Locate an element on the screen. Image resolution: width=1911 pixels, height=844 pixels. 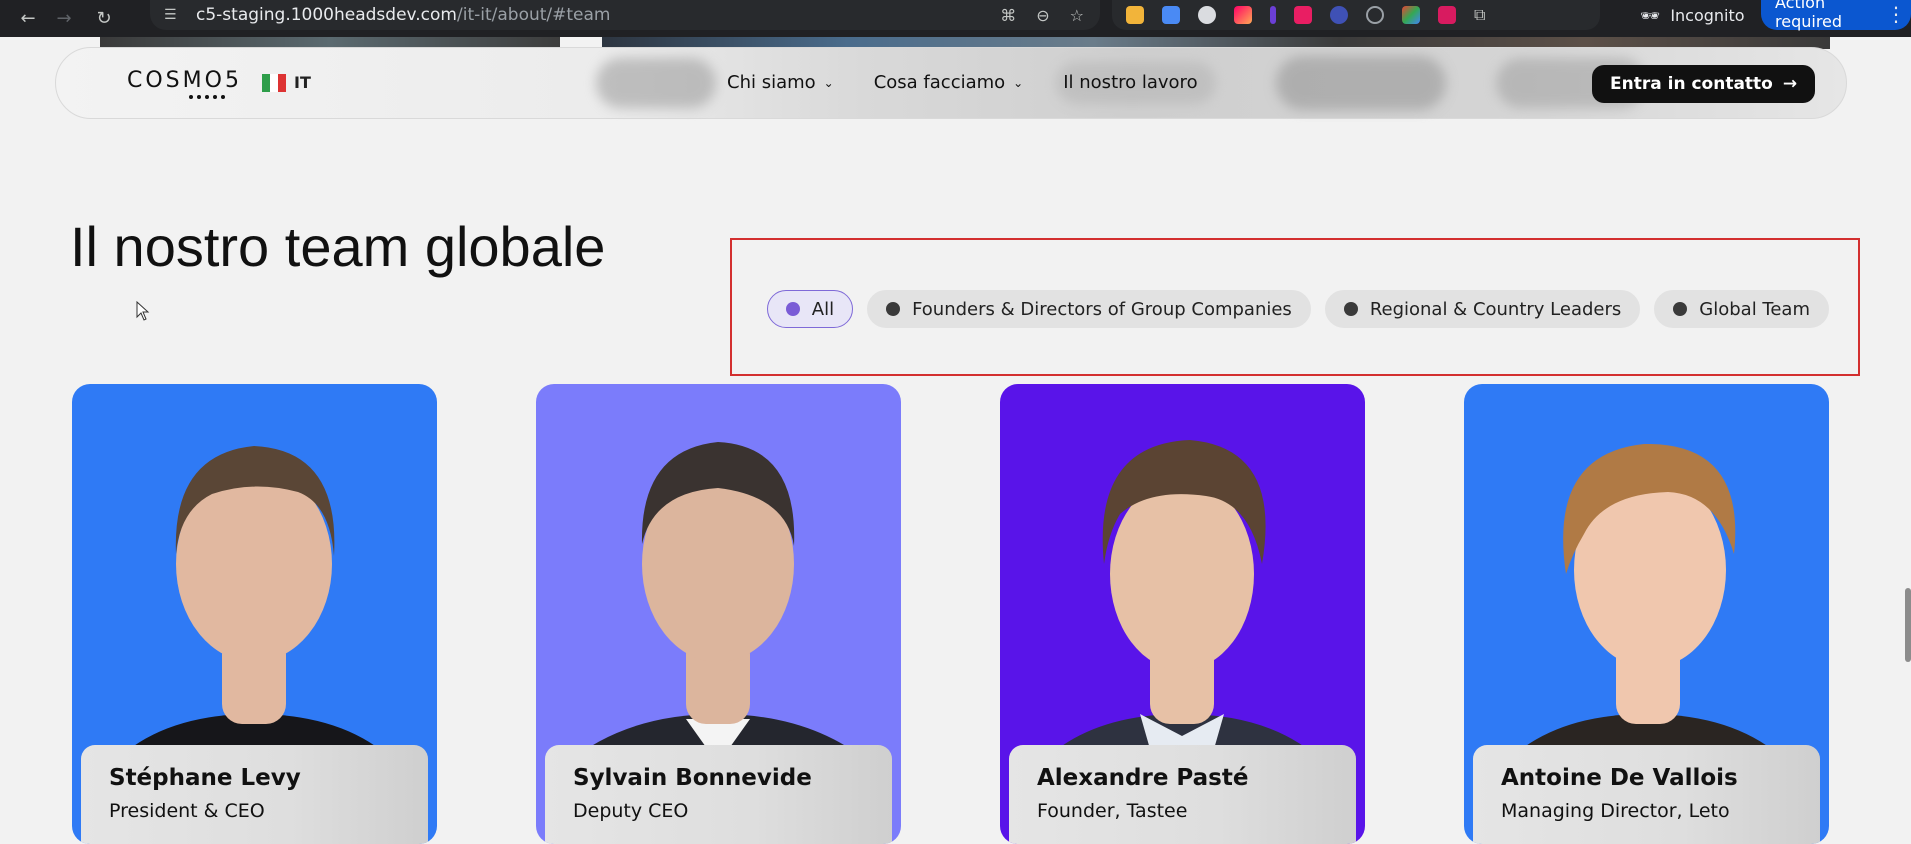
site-info-icon: ☰ is located at coordinates (174, 15).